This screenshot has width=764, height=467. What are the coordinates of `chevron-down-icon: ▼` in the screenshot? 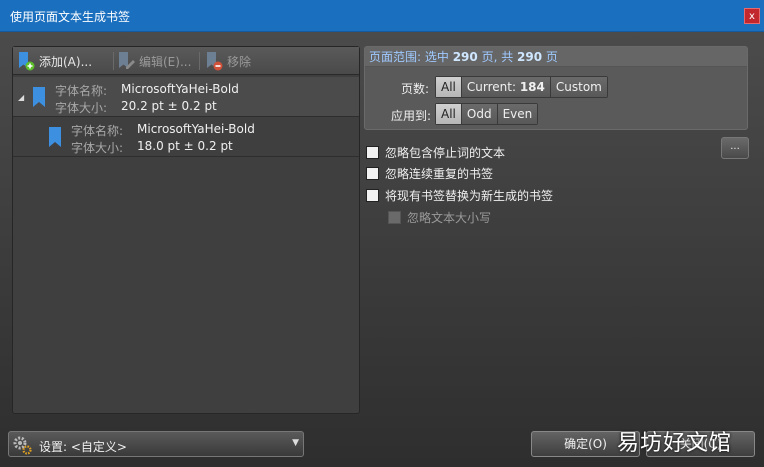 It's located at (295, 443).